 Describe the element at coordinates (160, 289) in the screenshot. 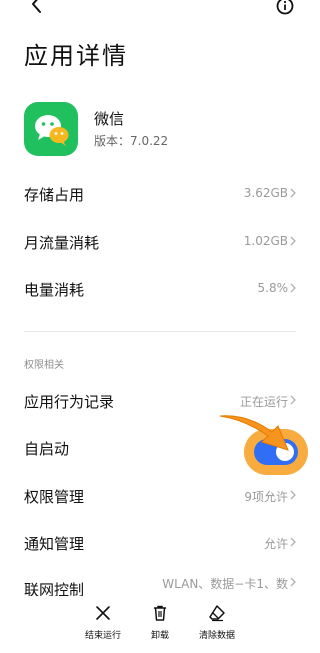

I see `battery-row: 电量消耗 5.8%` at that location.